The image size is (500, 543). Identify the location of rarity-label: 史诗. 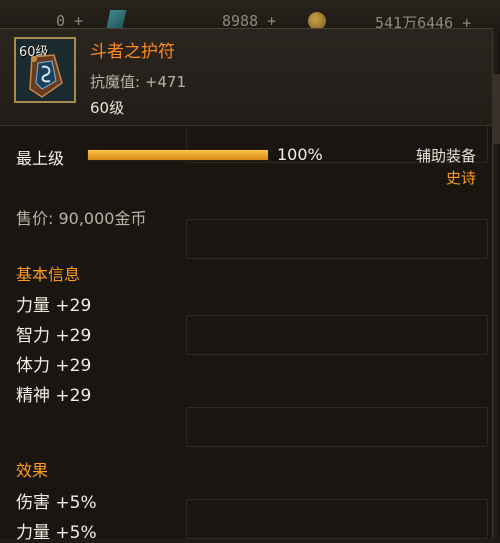
(460, 178).